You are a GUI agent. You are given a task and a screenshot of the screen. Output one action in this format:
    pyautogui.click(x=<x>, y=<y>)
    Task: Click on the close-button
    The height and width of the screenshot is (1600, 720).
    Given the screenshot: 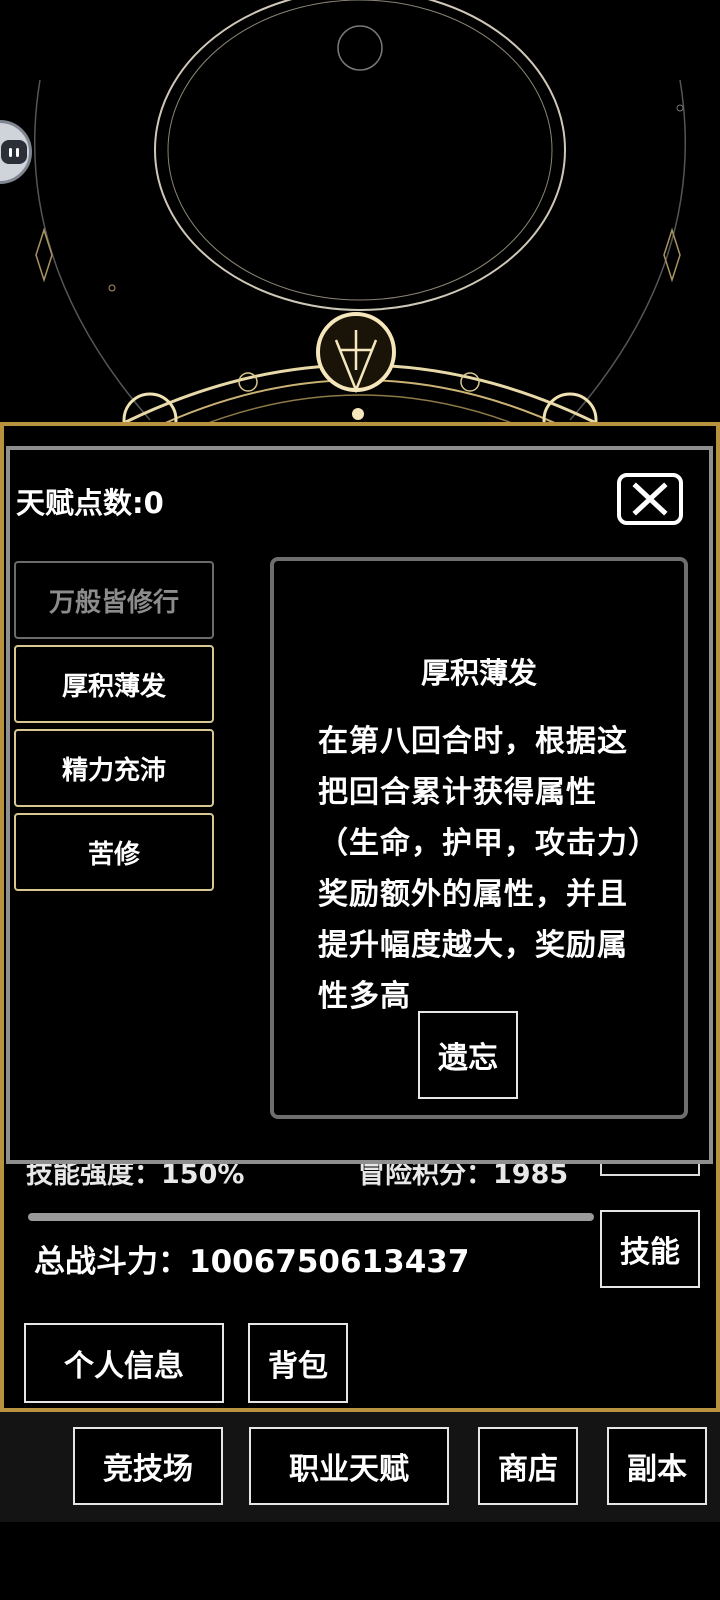 What is the action you would take?
    pyautogui.click(x=650, y=499)
    